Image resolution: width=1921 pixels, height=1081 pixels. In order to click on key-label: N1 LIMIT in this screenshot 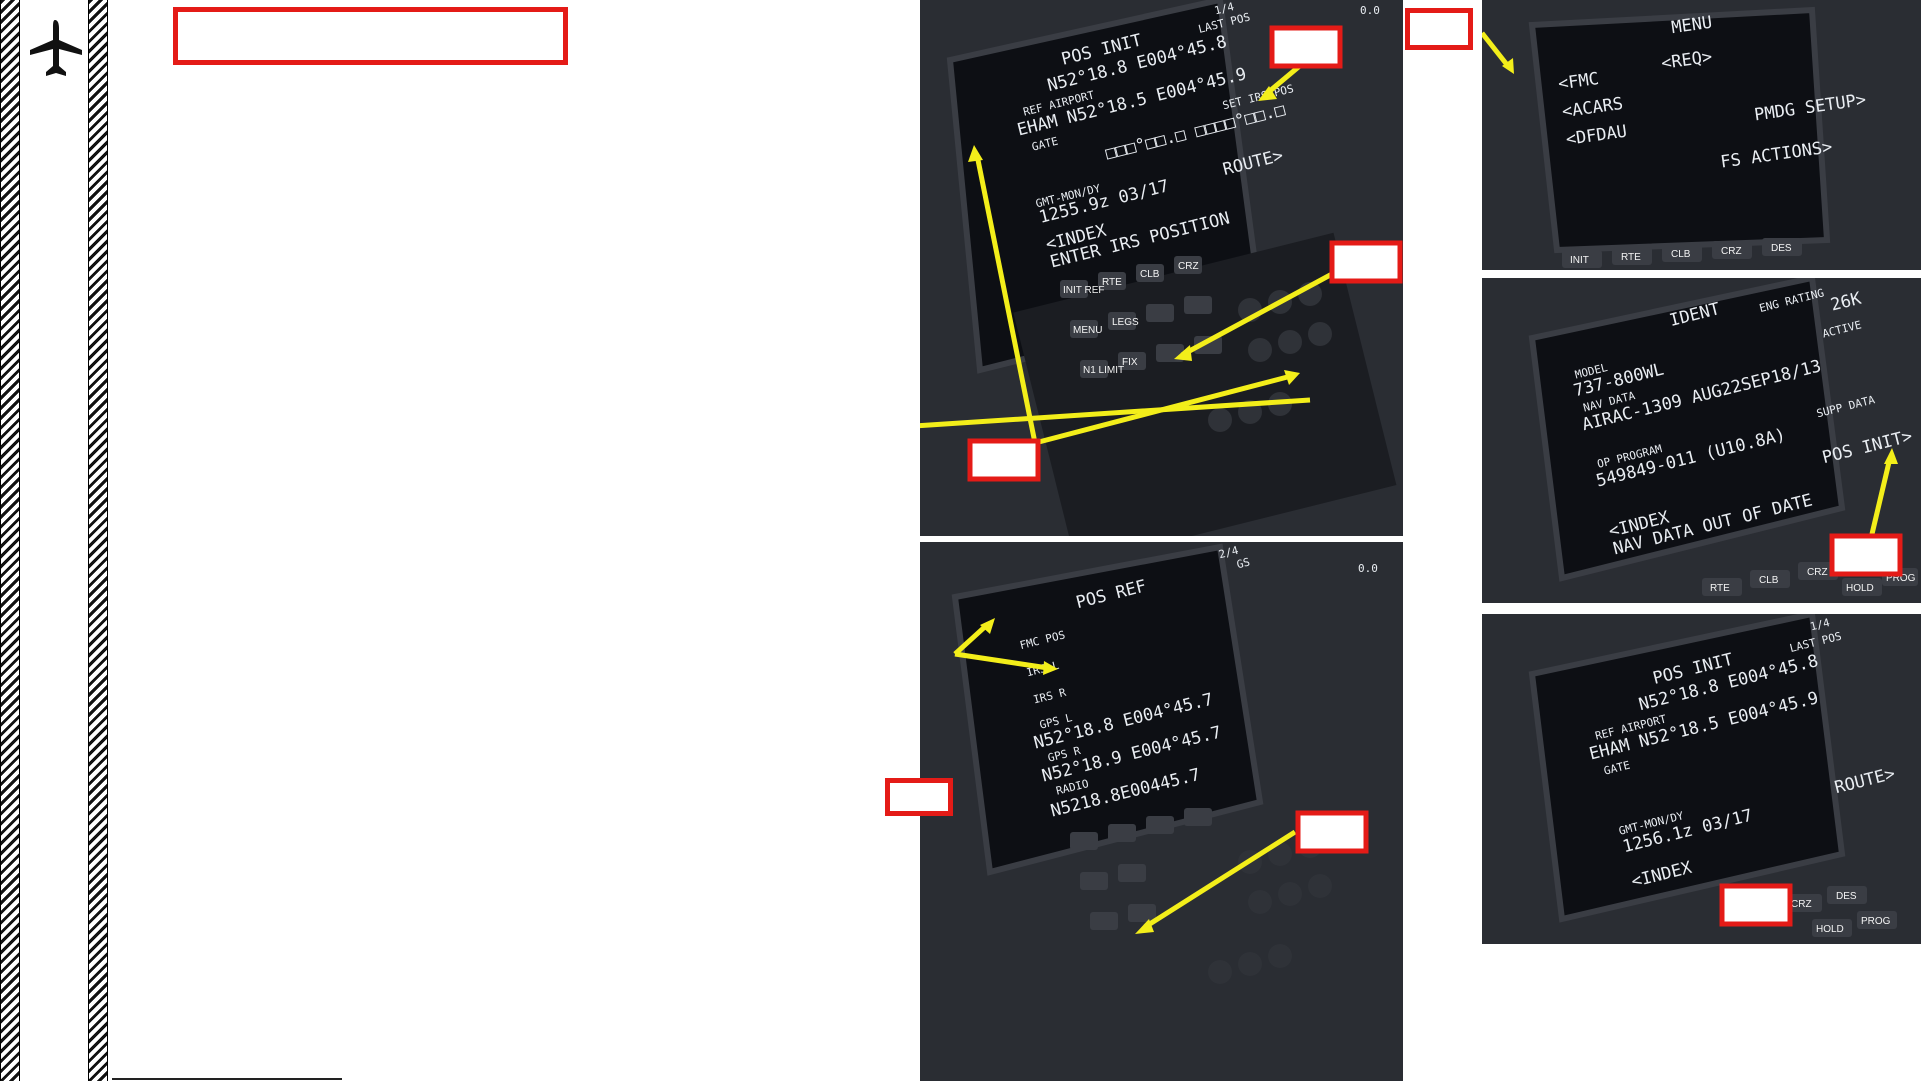, I will do `click(1103, 370)`.